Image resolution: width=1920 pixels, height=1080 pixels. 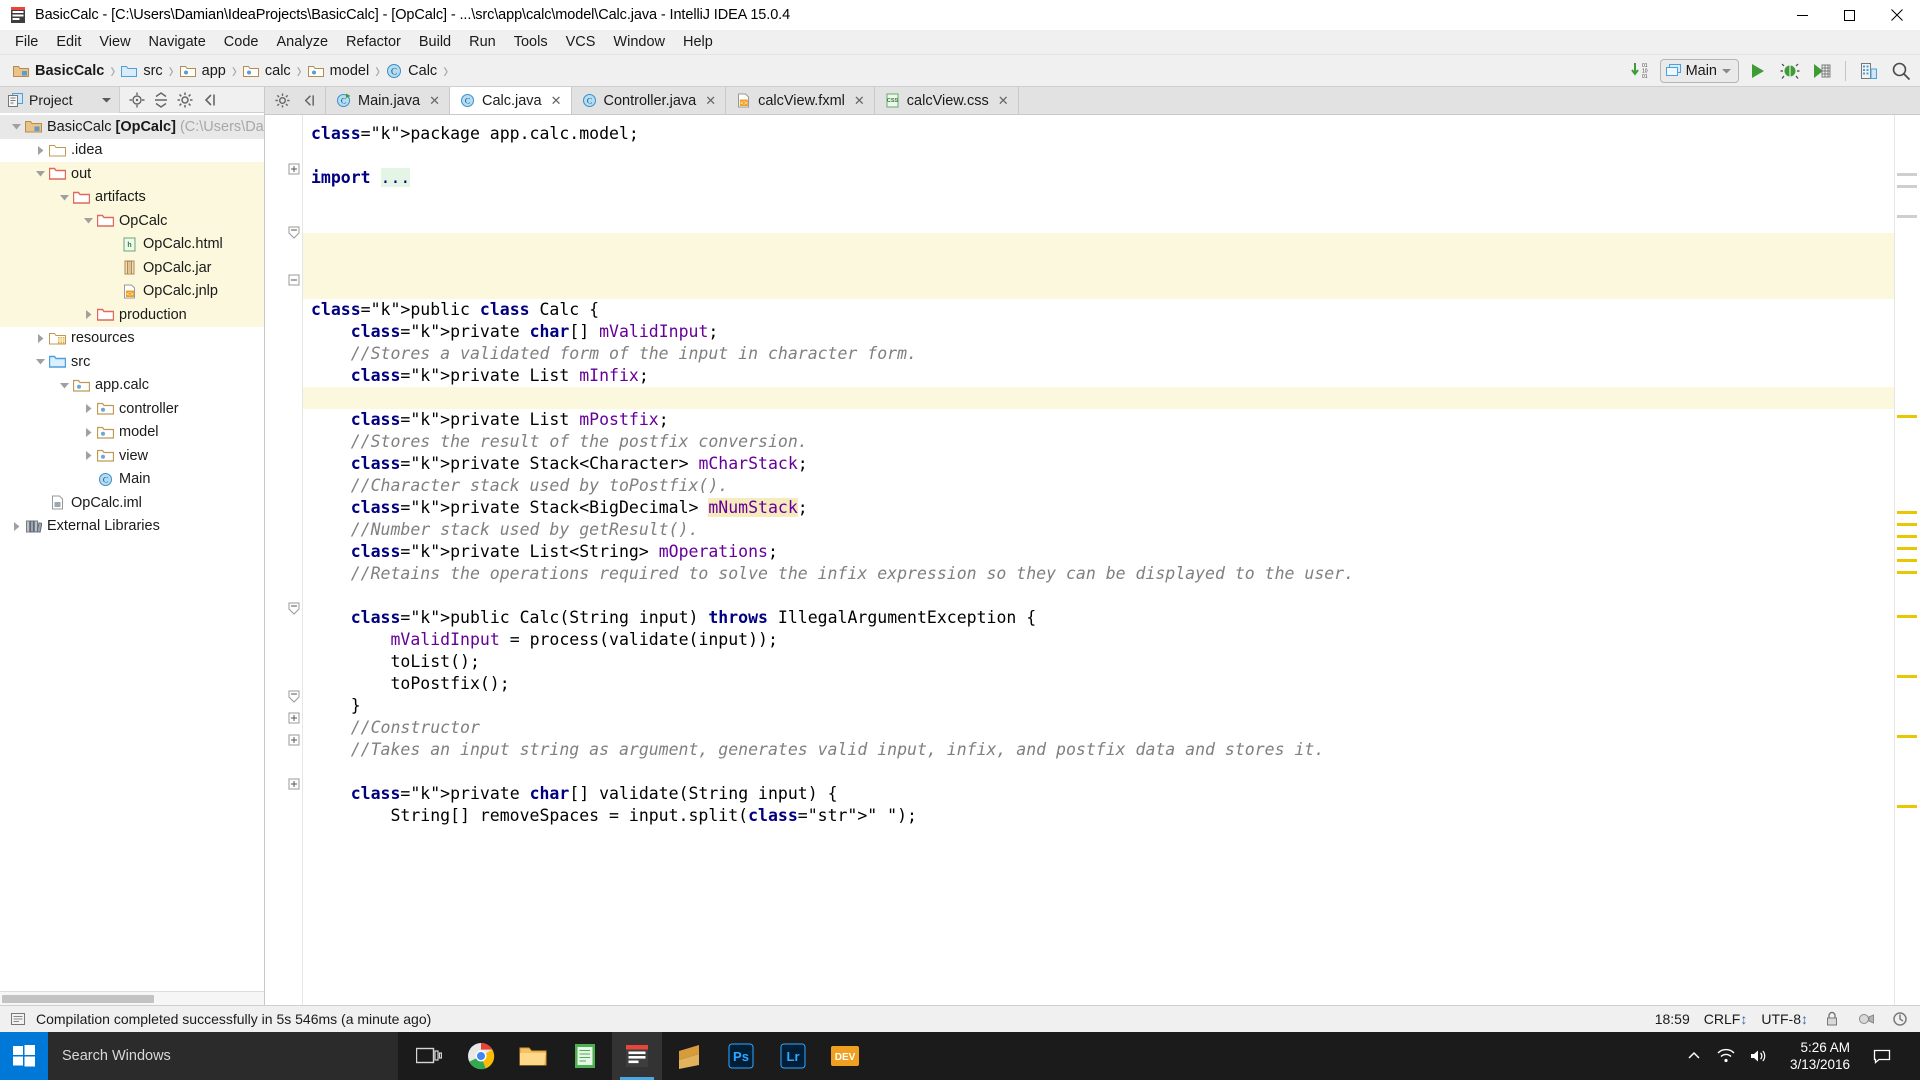 What do you see at coordinates (267, 71) in the screenshot?
I see `breadcrumb-item-calc: calc` at bounding box center [267, 71].